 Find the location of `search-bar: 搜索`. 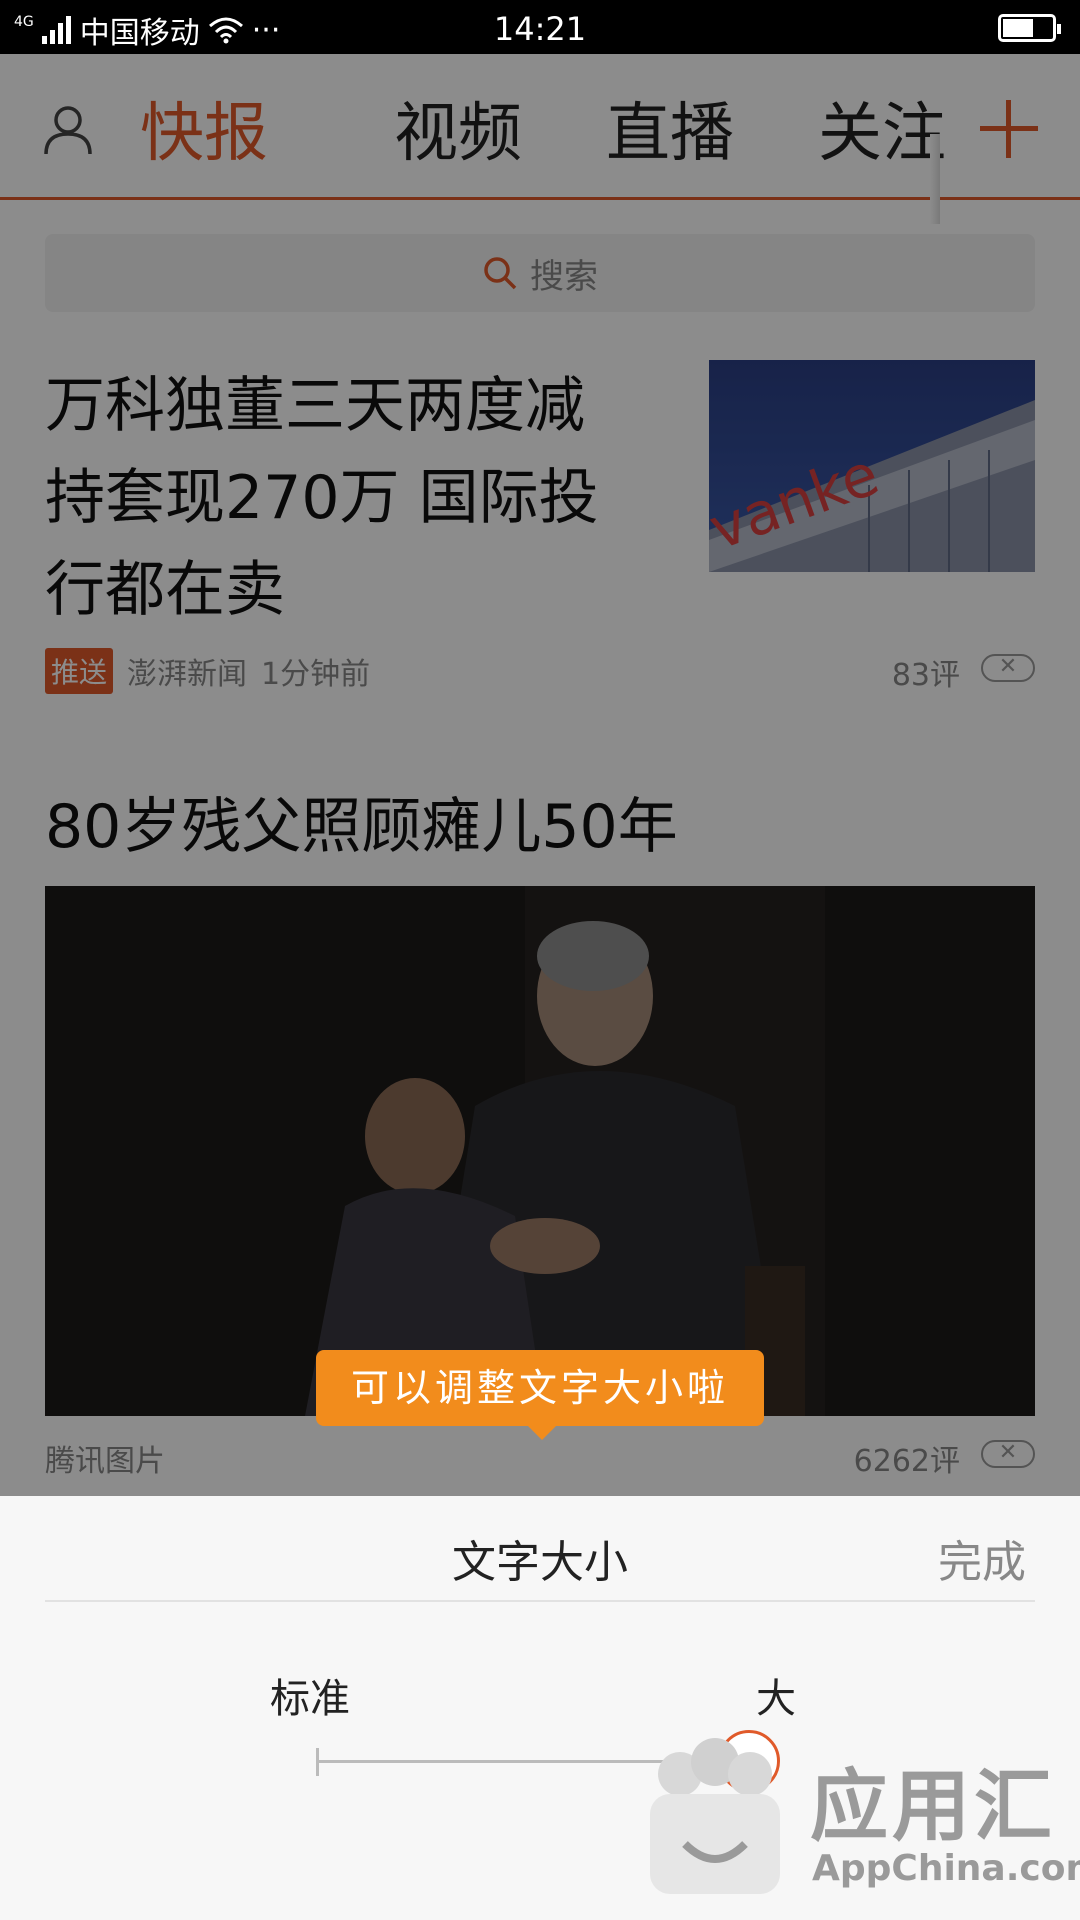

search-bar: 搜索 is located at coordinates (540, 273).